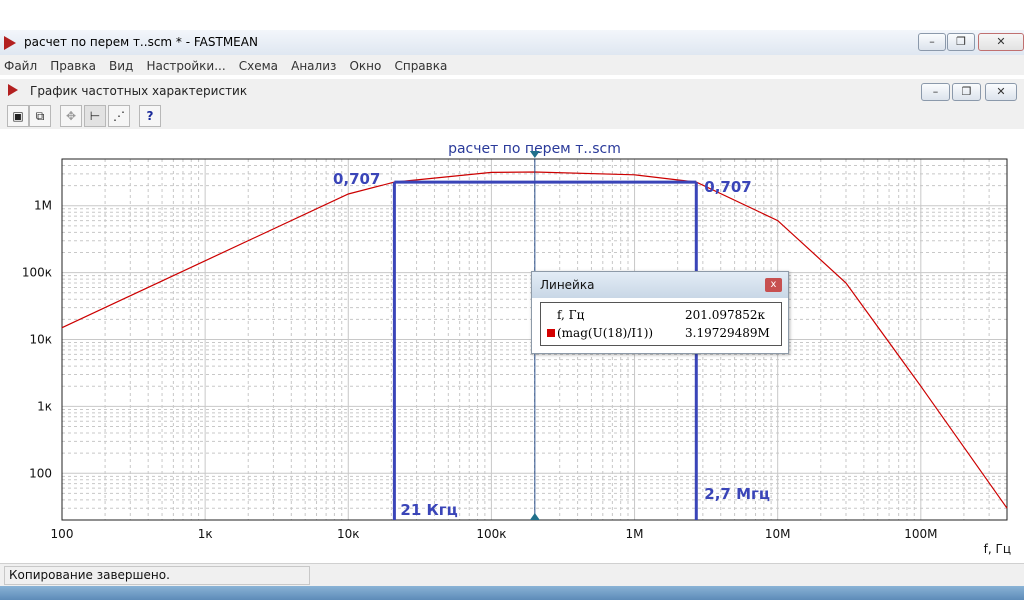 The width and height of the screenshot is (1024, 600). Describe the element at coordinates (662, 333) in the screenshot. I see `ruler-row-series: (mag(U(18)/I1)) 3.19729489М` at that location.